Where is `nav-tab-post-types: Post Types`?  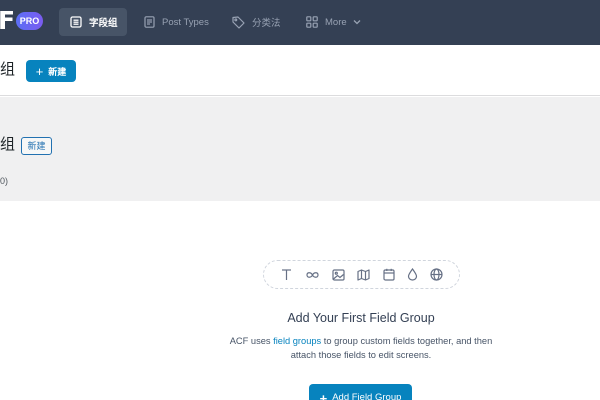
nav-tab-post-types: Post Types is located at coordinates (176, 22).